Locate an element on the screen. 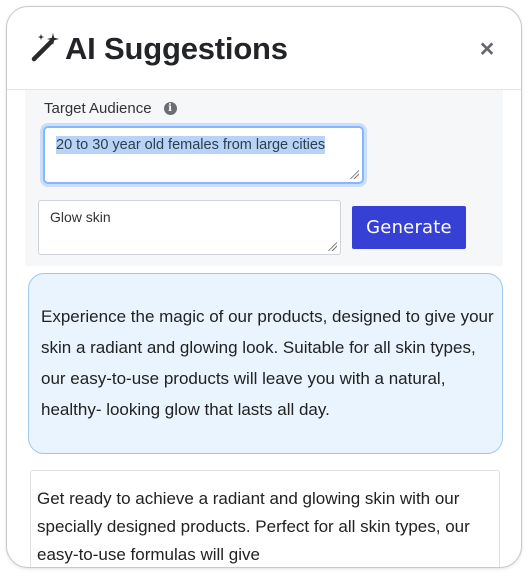  magic-wand-icon is located at coordinates (45, 47).